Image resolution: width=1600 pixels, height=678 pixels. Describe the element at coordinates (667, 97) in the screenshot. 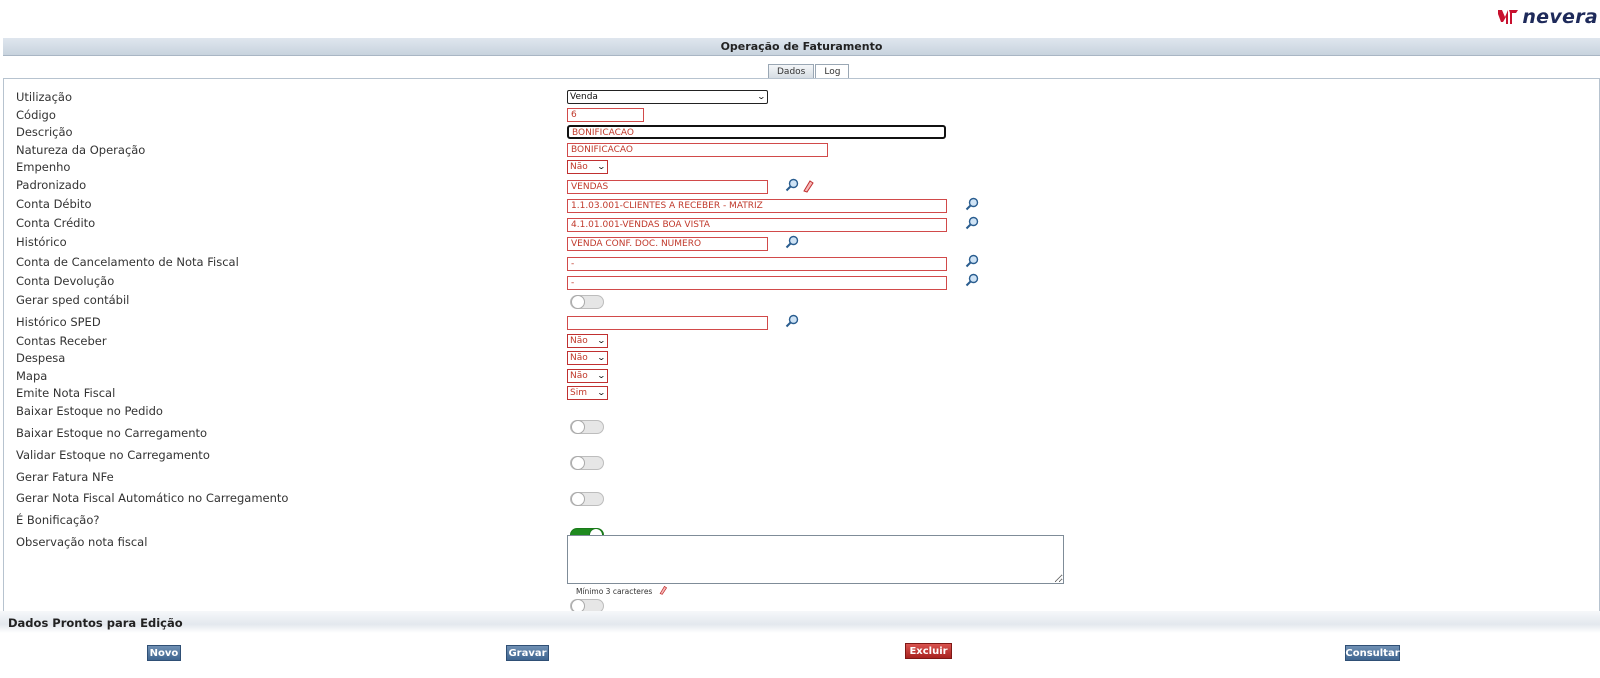

I see `utilizacao-select: Venda ⌄` at that location.